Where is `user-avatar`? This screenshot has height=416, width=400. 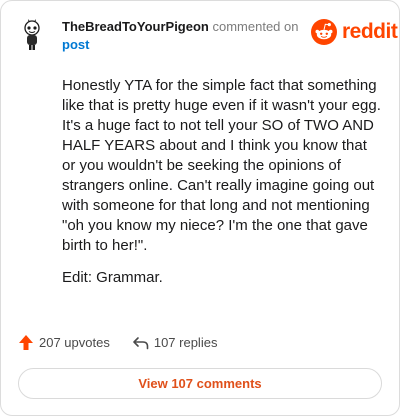
user-avatar is located at coordinates (32, 34).